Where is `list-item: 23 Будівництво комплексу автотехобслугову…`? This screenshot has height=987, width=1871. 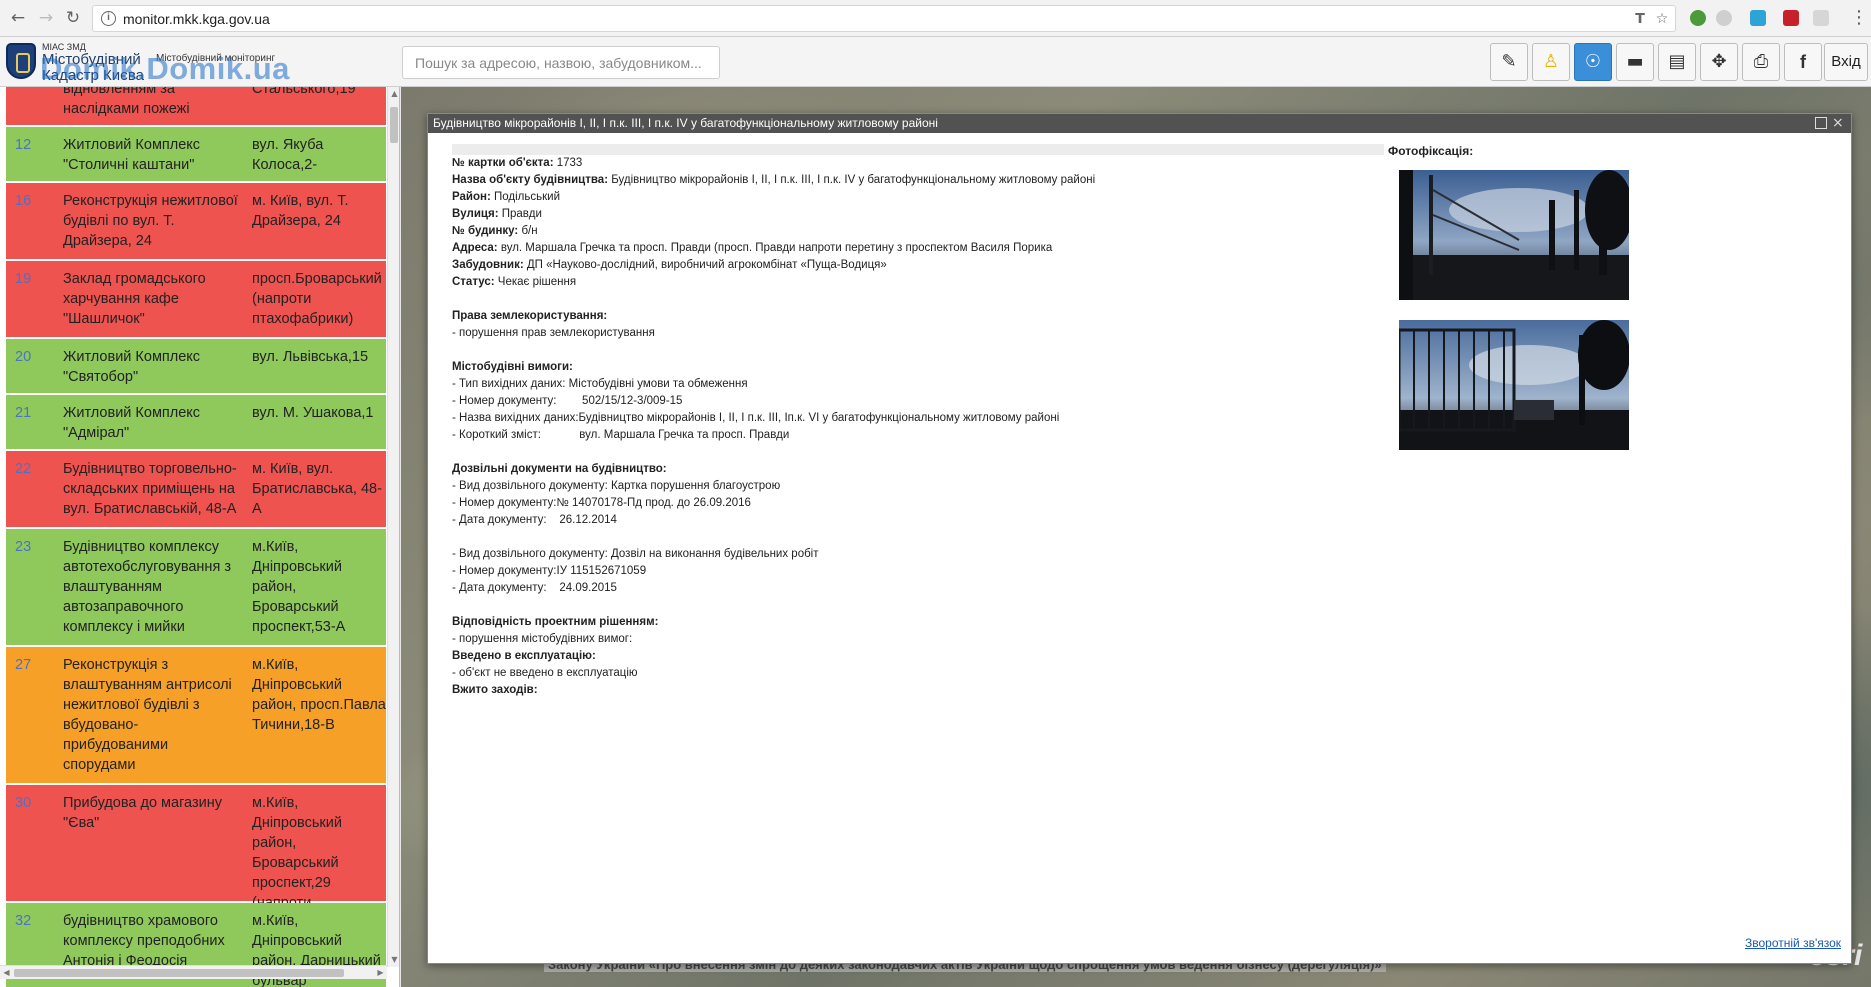
list-item: 23 Будівництво комплексу автотехобслугову… is located at coordinates (196, 588).